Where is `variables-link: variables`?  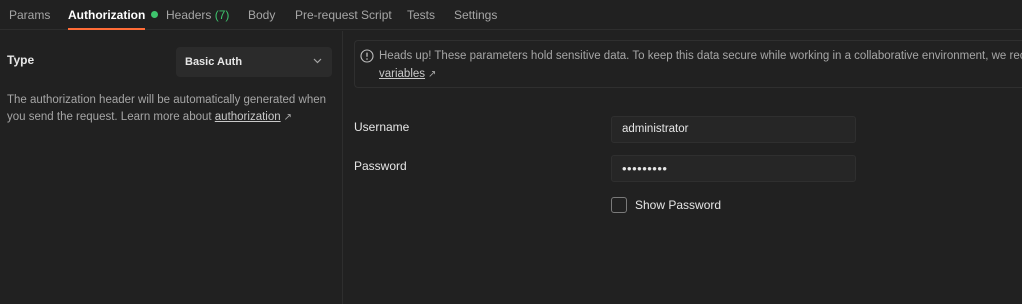 variables-link: variables is located at coordinates (402, 74).